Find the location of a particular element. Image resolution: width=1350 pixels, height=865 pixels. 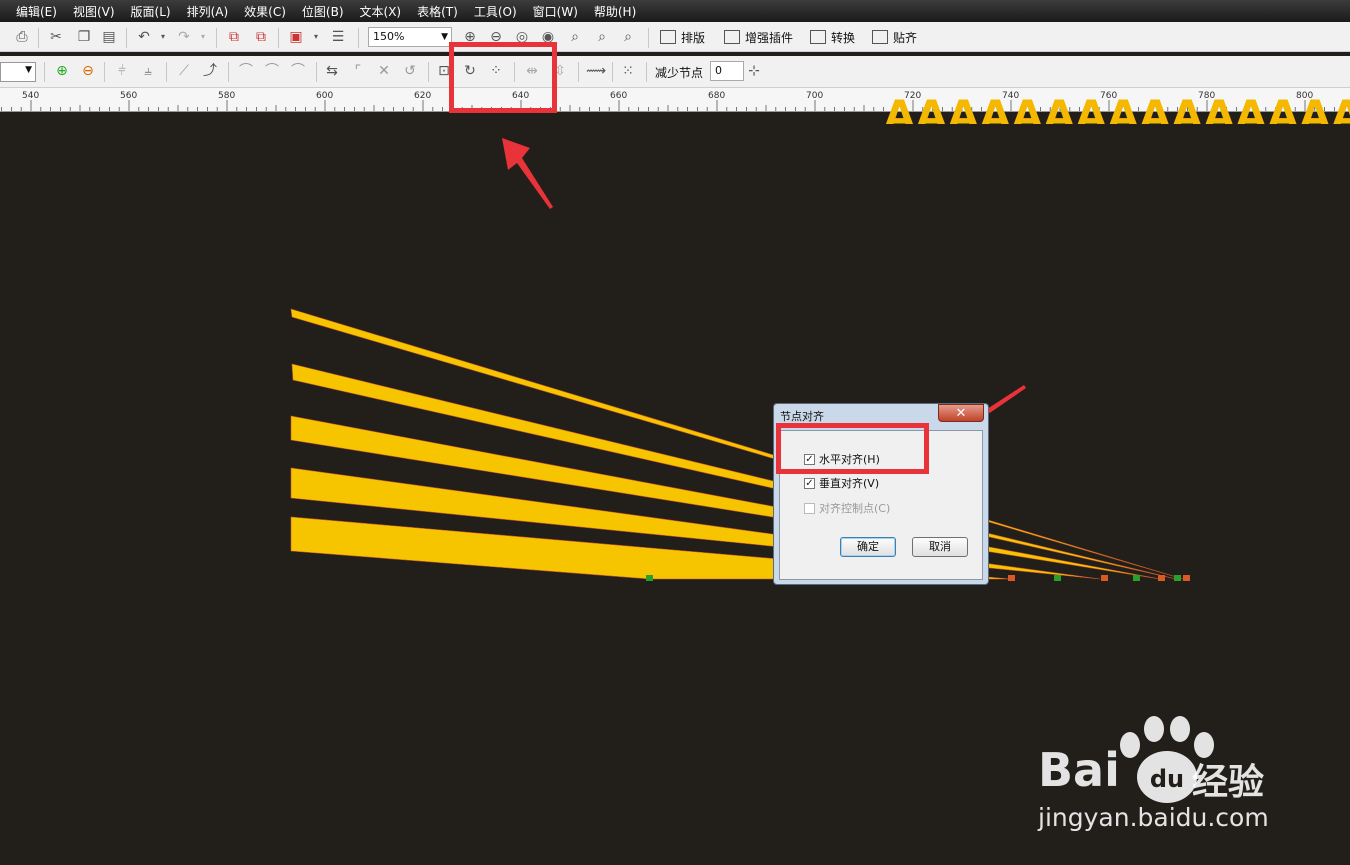

baidu-watermark: du Bai 经验 jingyan.baidu.com is located at coordinates (1162, 780).